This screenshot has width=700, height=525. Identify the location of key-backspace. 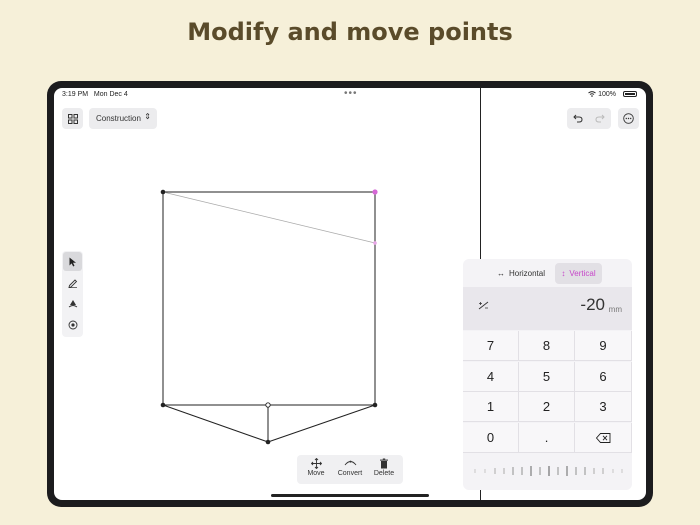
(603, 438).